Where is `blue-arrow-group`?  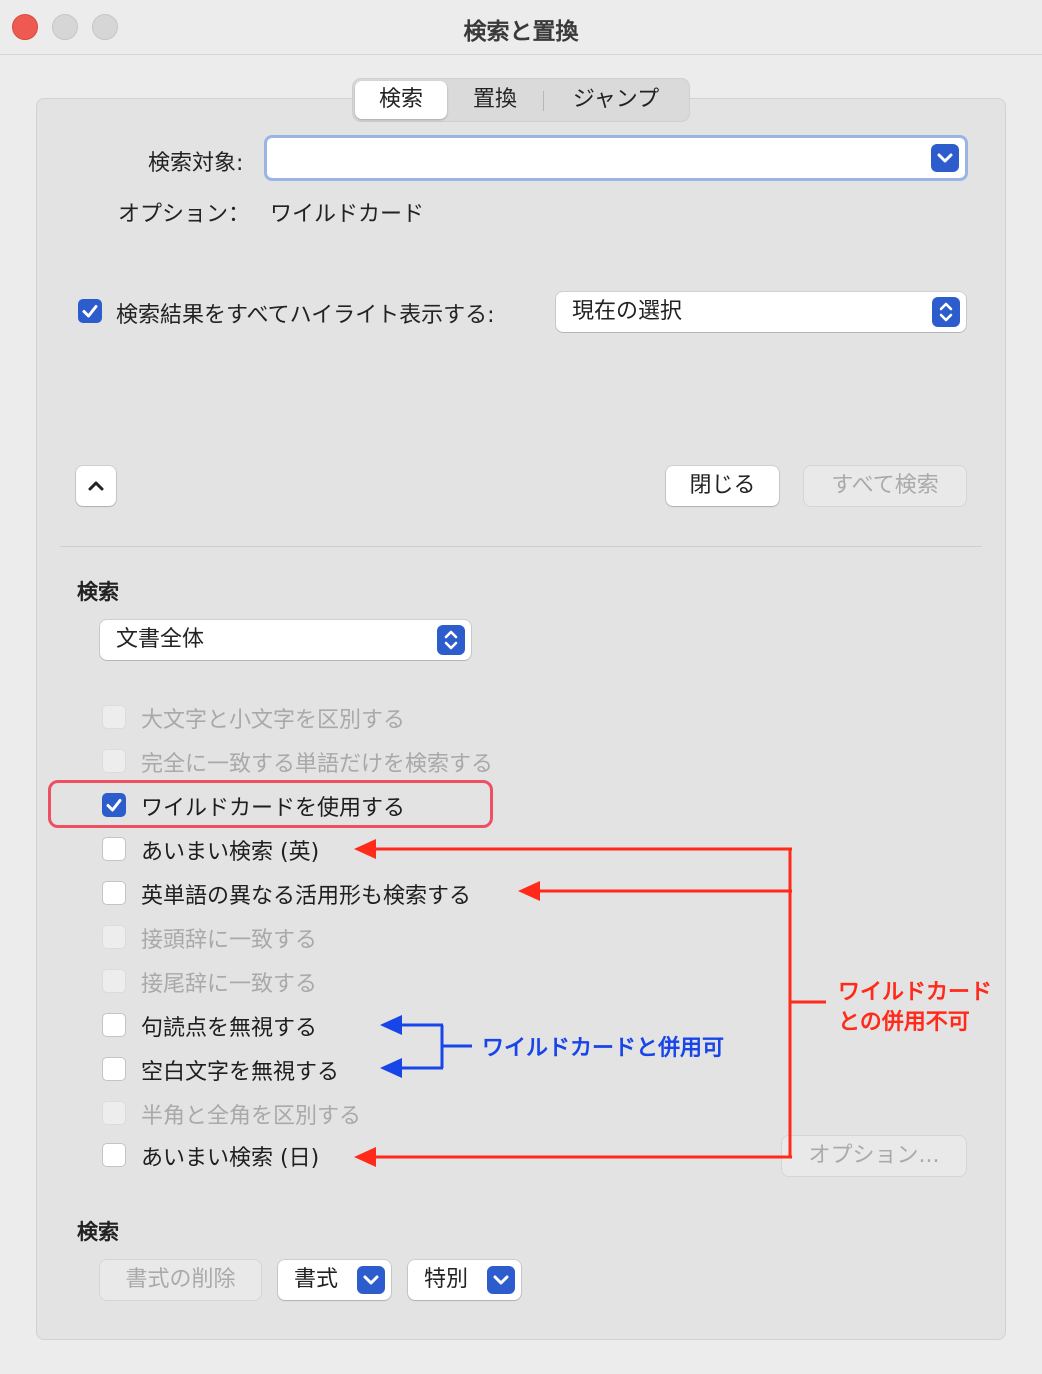
blue-arrow-group is located at coordinates (426, 1046).